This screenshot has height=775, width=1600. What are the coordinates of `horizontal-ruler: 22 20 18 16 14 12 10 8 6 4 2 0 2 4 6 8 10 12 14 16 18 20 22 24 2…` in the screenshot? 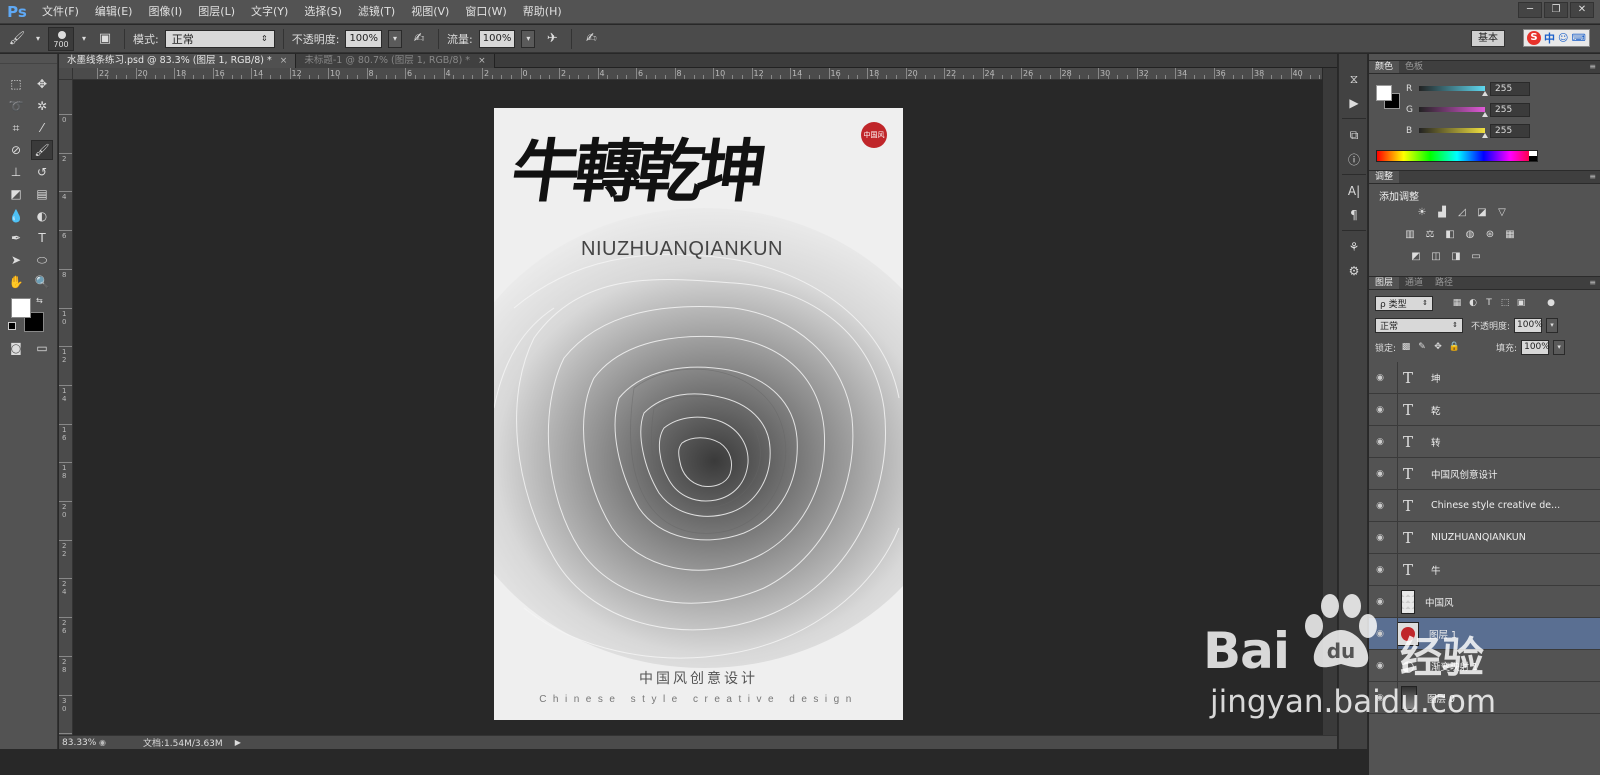 It's located at (697, 74).